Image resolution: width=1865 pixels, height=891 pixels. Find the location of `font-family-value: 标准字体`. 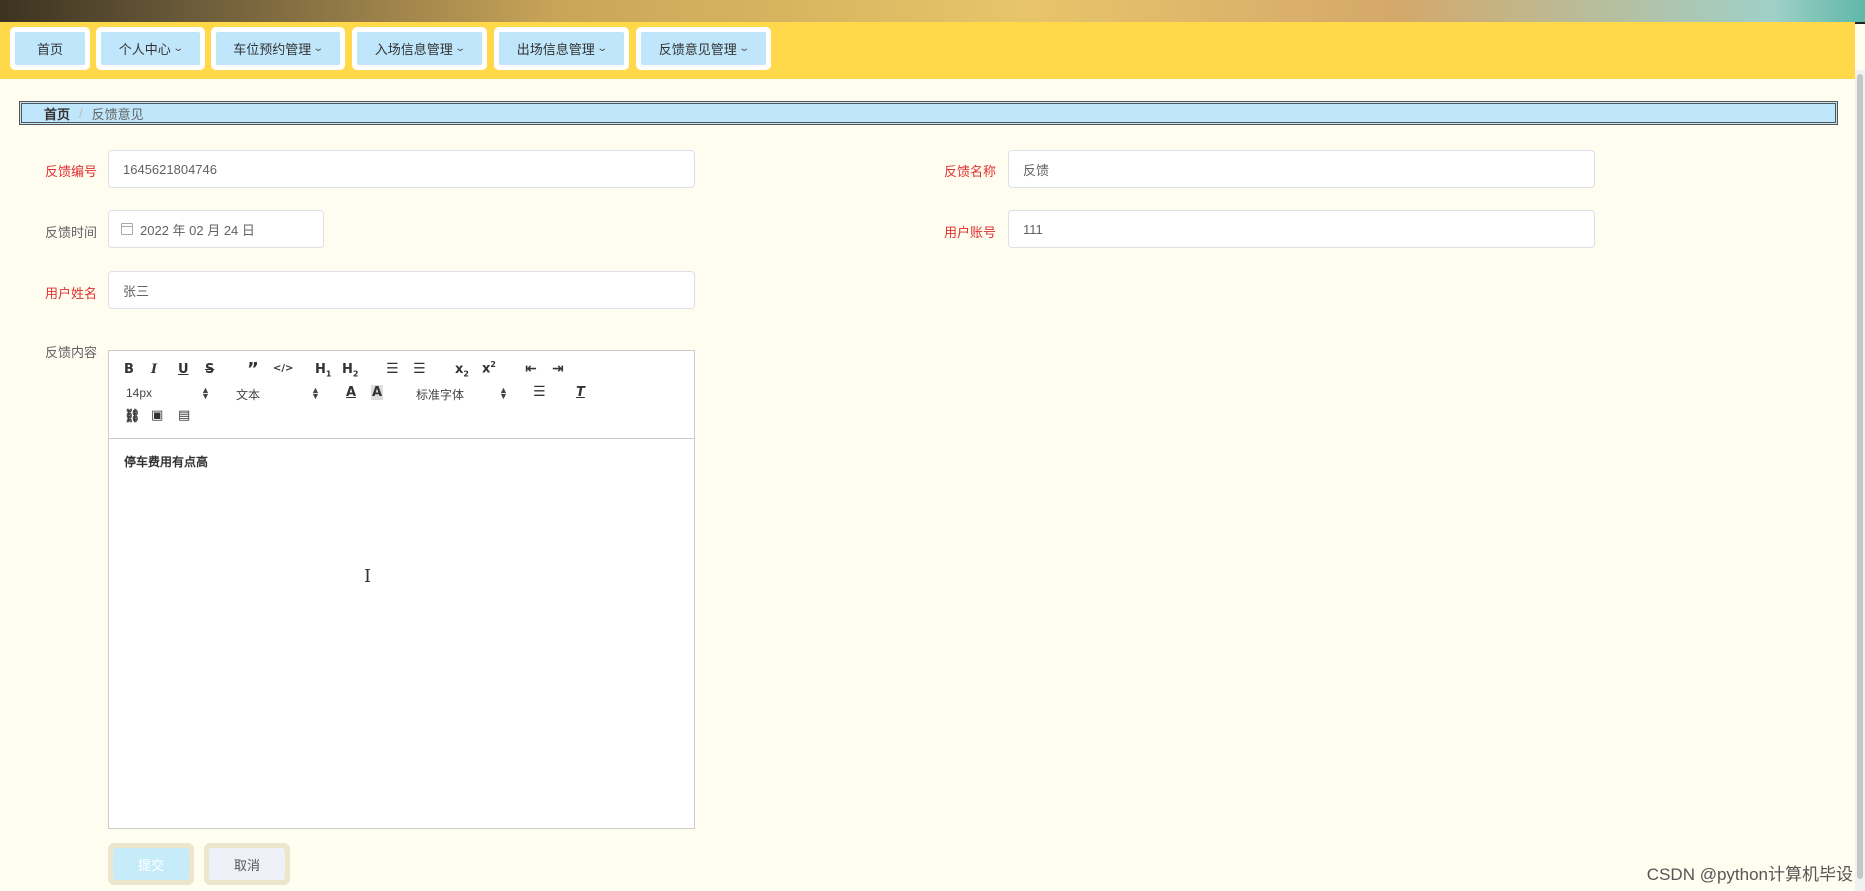

font-family-value: 标准字体 is located at coordinates (440, 395).